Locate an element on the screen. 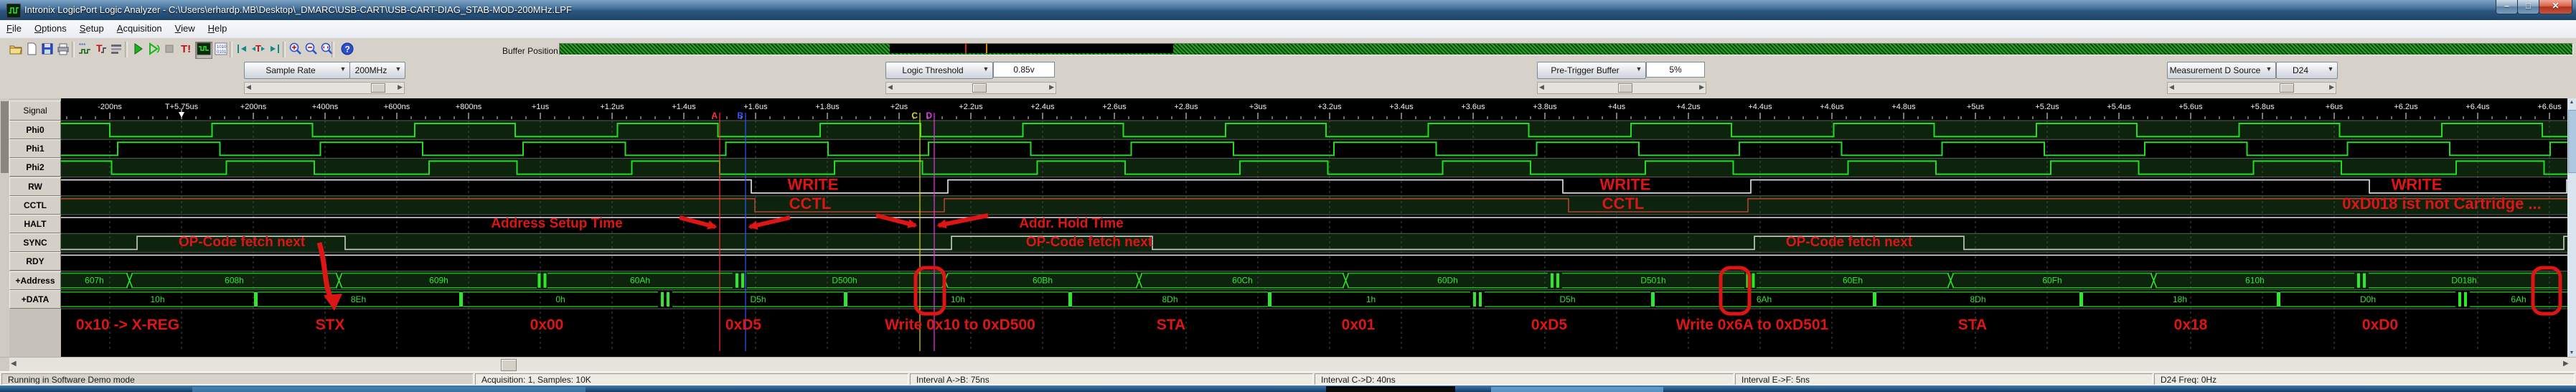  maximize-button: □ is located at coordinates (2528, 7).